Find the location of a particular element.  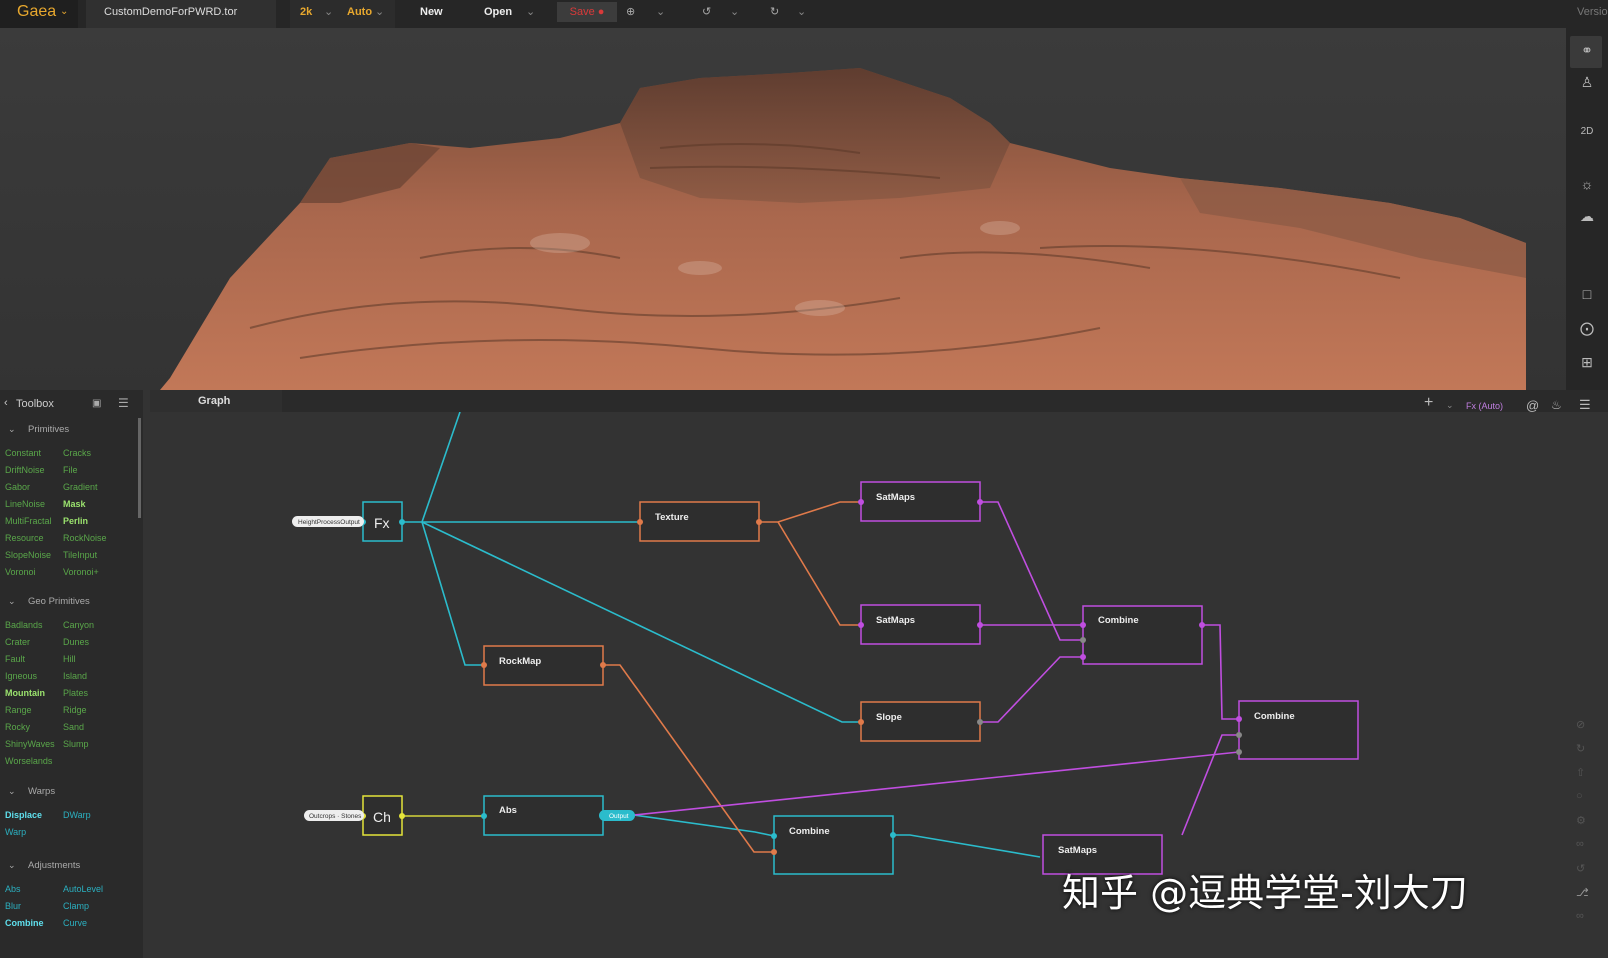

disable-icon: ⊘ is located at coordinates (1580, 724).